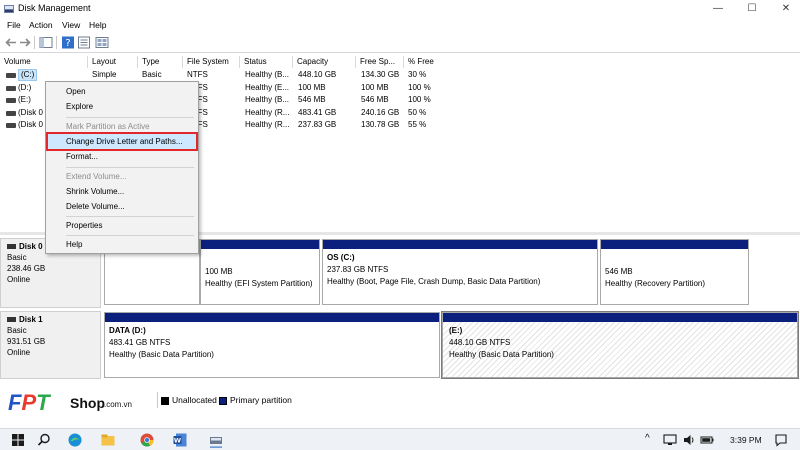 The width and height of the screenshot is (800, 450). Describe the element at coordinates (266, 62) in the screenshot. I see `column-header-status: Status` at that location.